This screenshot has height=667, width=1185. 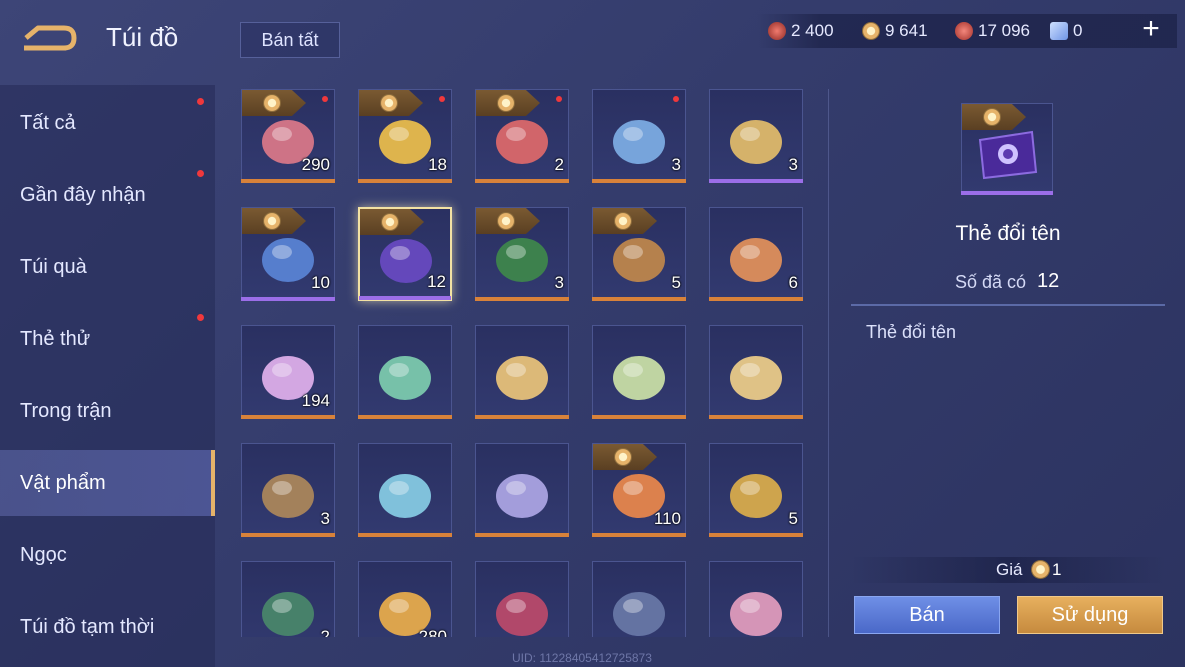 What do you see at coordinates (405, 599) in the screenshot?
I see `anniversary-ticket-item: 280` at bounding box center [405, 599].